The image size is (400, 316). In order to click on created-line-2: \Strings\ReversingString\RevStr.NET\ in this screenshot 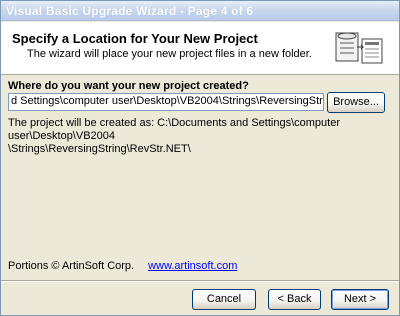, I will do `click(99, 149)`.